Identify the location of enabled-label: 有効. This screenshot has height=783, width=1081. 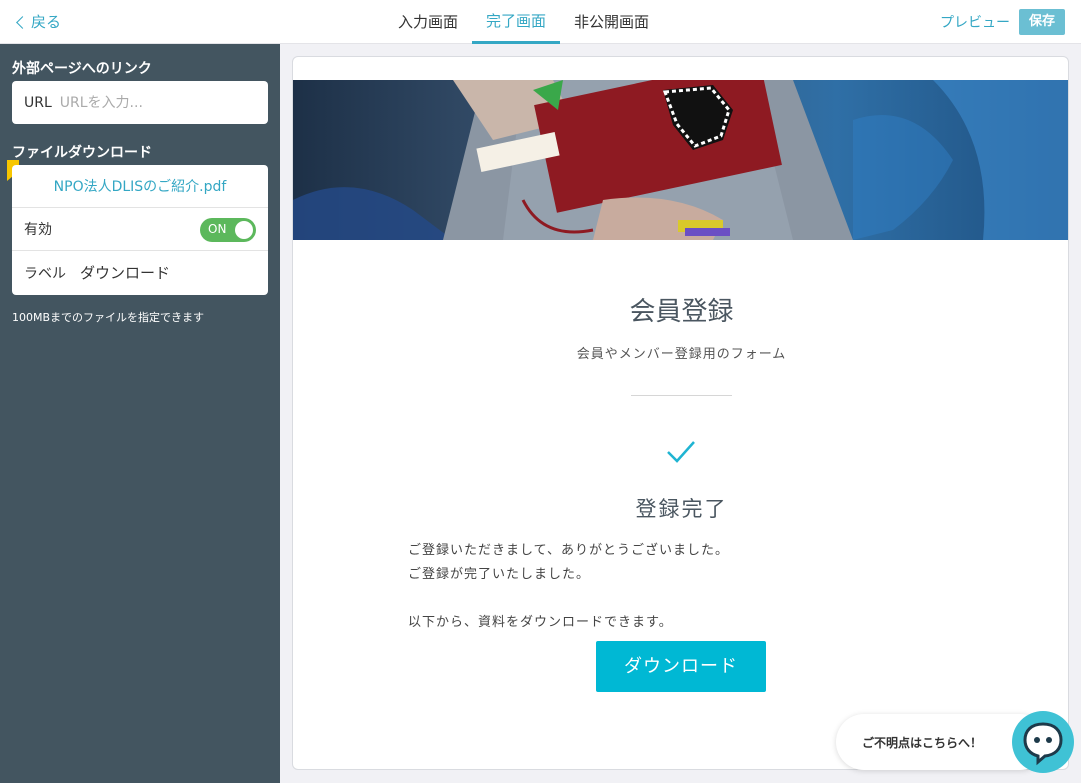
(38, 230).